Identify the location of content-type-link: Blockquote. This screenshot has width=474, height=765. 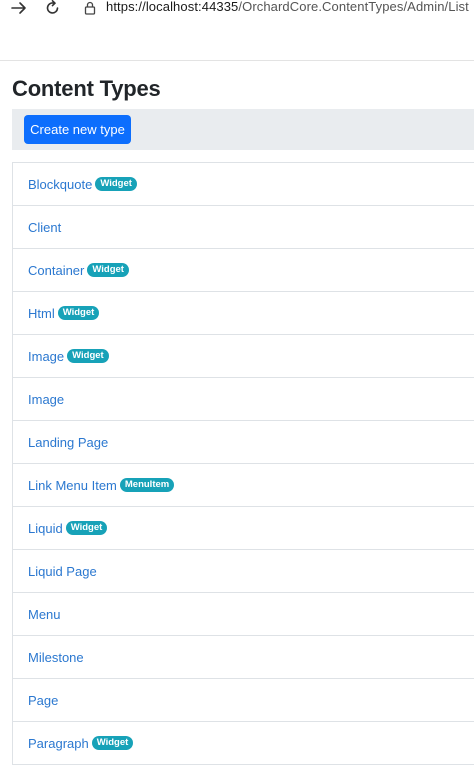
(60, 184).